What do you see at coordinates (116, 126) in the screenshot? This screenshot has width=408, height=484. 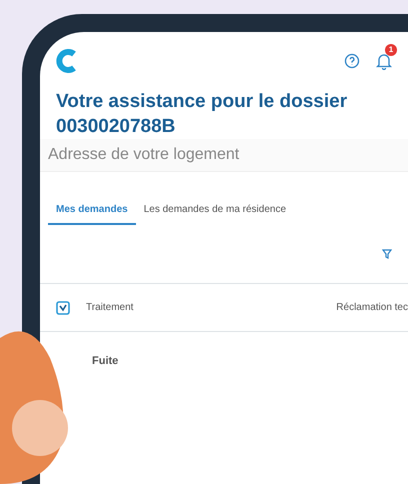 I see `dossier-number: 0030020788B` at bounding box center [116, 126].